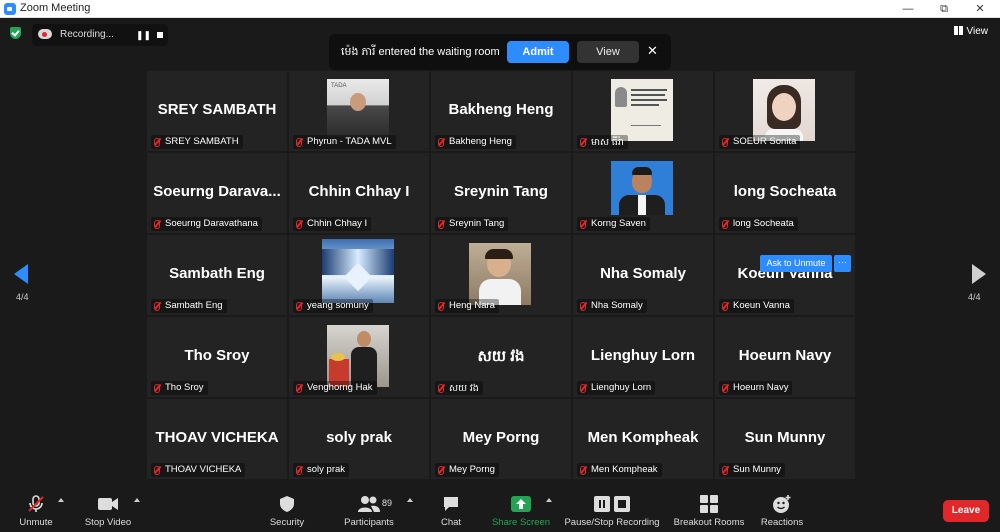 The image size is (1000, 532). I want to click on grid-view-icon, so click(958, 30).